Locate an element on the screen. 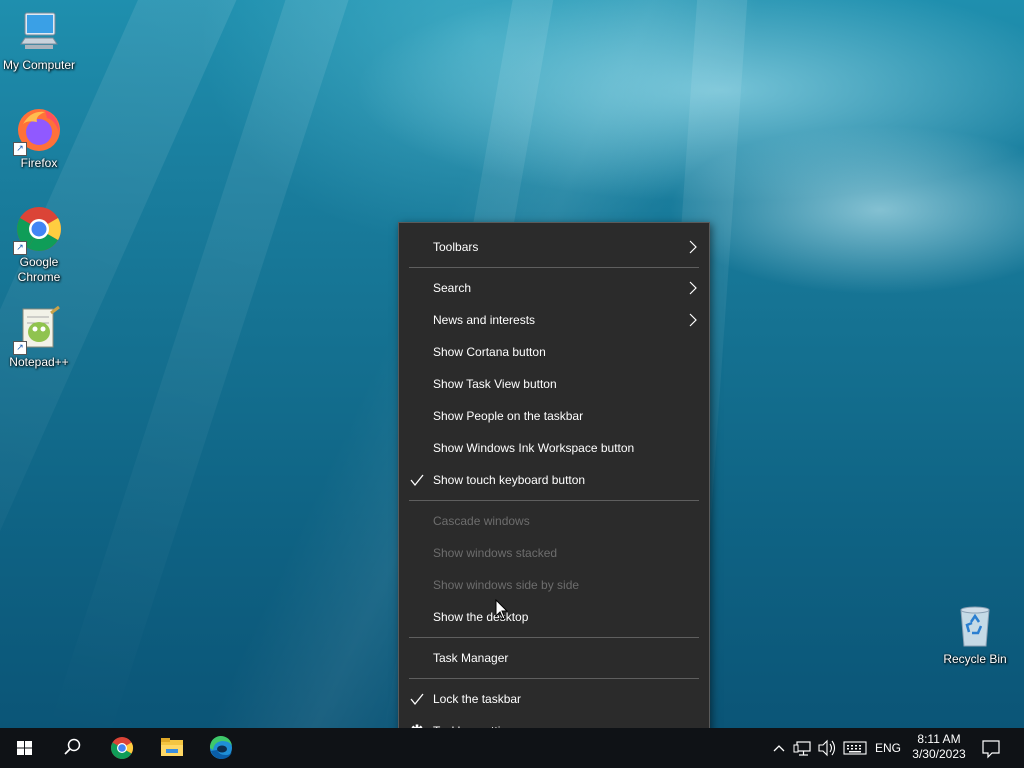 The height and width of the screenshot is (773, 1024). menu-item-toolbars: Toolbars is located at coordinates (554, 247).